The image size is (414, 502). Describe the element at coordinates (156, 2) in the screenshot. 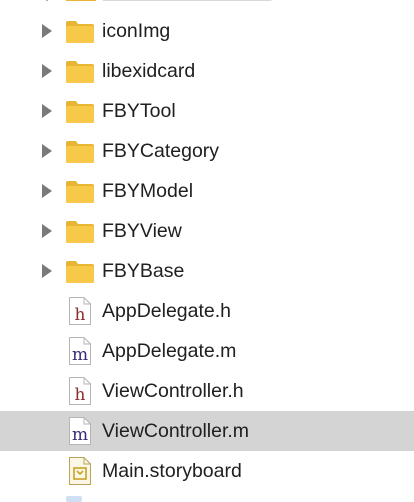

I see `partial-row-above` at that location.